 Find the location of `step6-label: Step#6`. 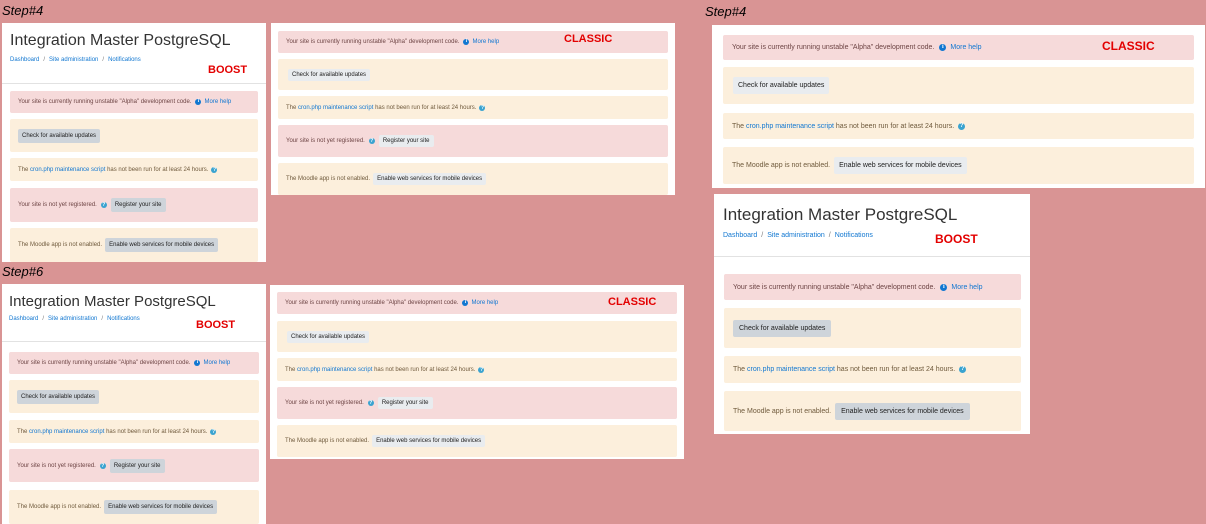

step6-label: Step#6 is located at coordinates (23, 271).